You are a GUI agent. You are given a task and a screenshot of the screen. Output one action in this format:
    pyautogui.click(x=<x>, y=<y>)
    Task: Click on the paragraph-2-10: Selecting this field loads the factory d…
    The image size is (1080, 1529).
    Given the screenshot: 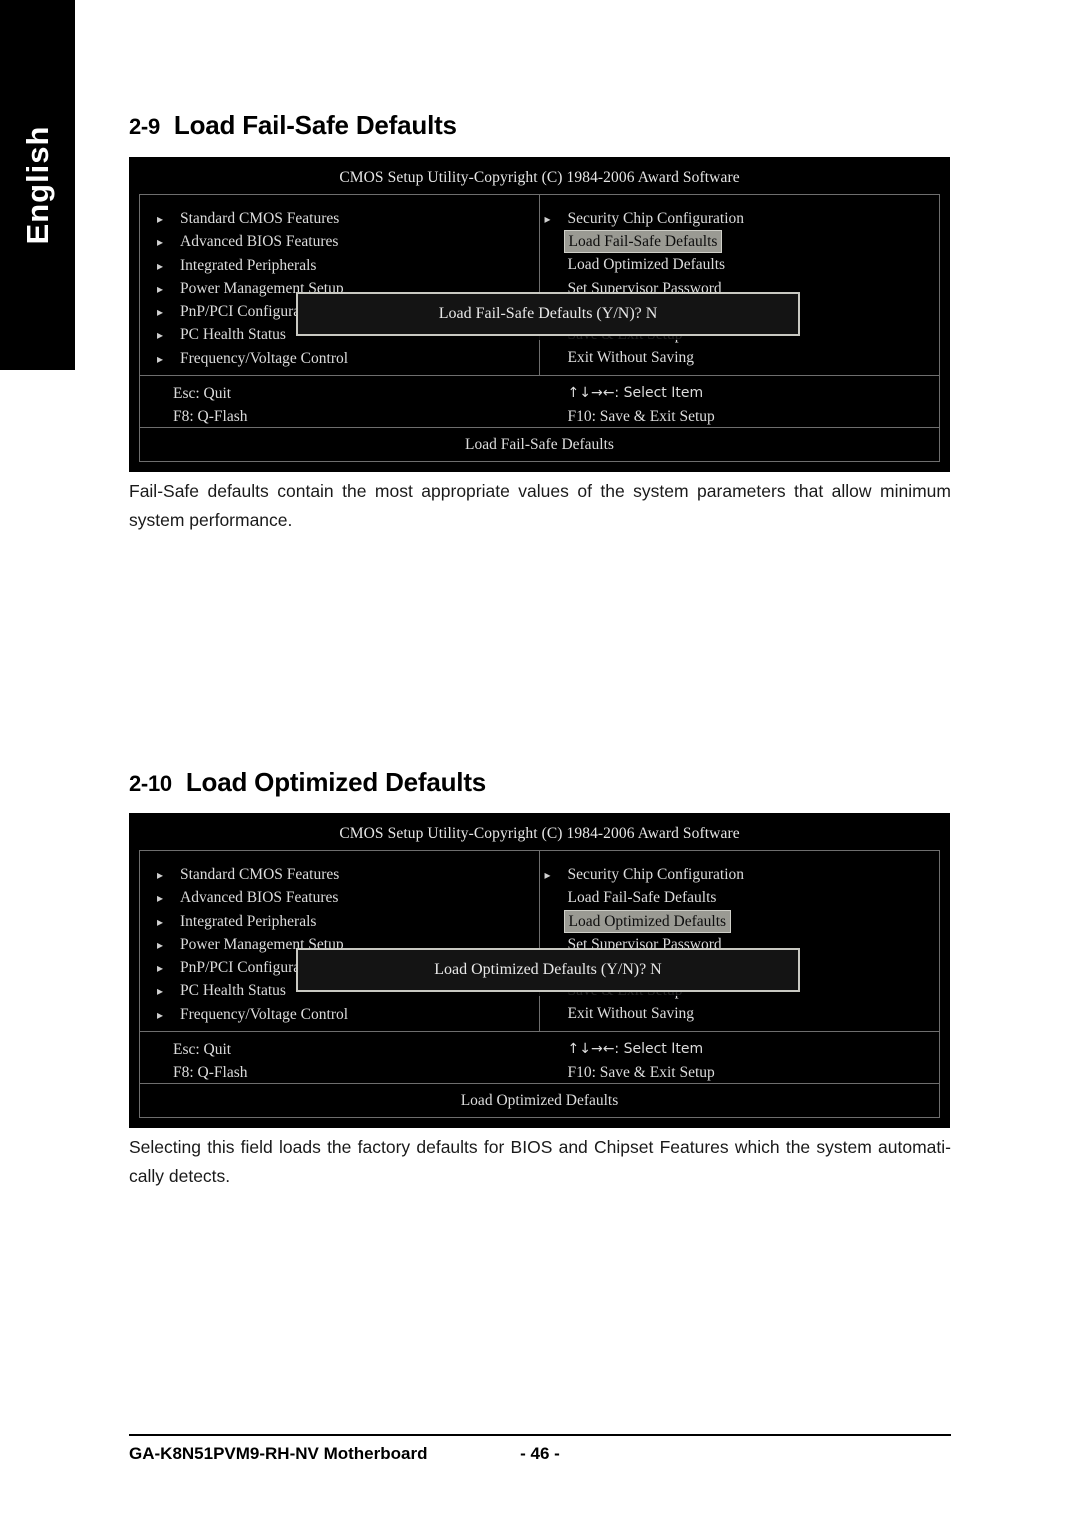 What is the action you would take?
    pyautogui.click(x=540, y=1161)
    